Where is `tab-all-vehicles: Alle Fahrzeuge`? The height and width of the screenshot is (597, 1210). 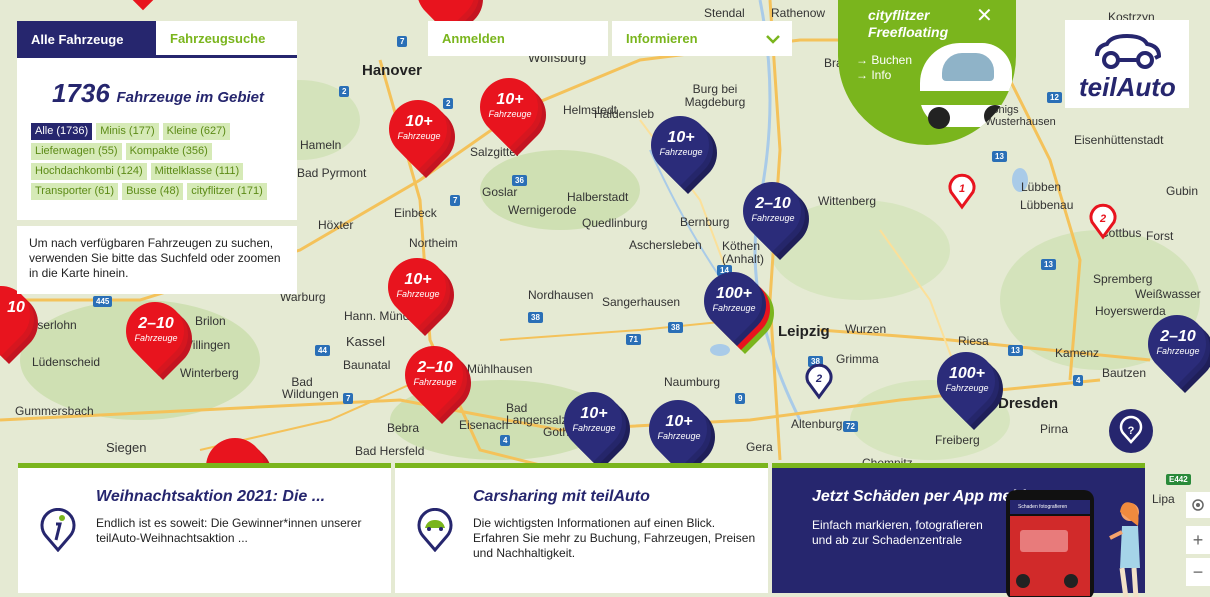 tab-all-vehicles: Alle Fahrzeuge is located at coordinates (86, 39).